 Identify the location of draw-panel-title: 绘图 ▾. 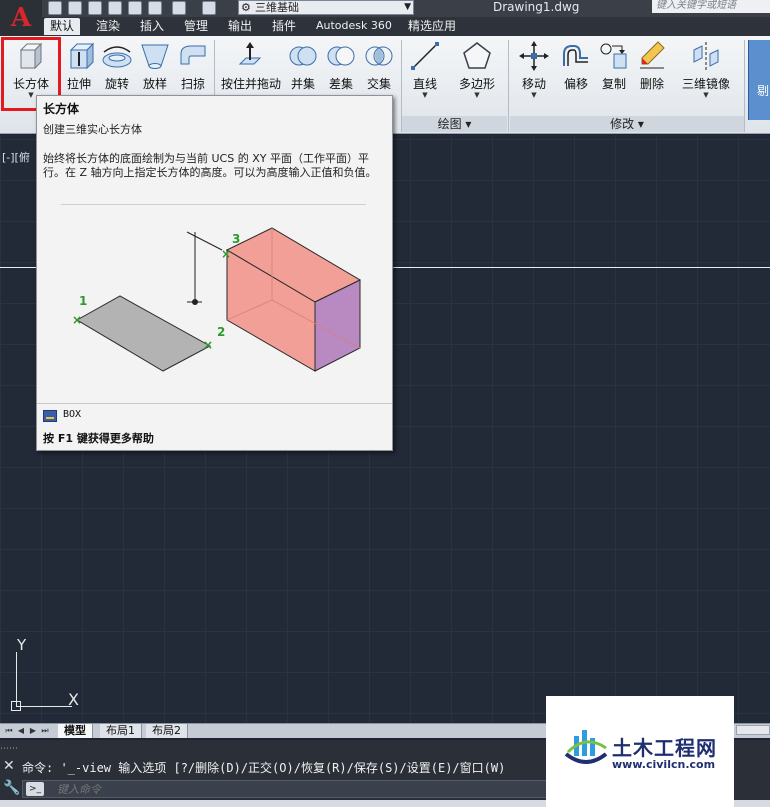
(454, 124).